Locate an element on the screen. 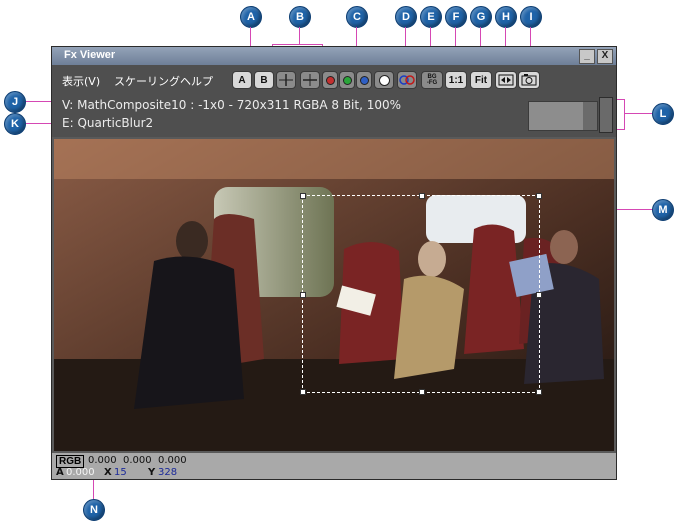 The width and height of the screenshot is (676, 524). alpha-channel-icon is located at coordinates (384, 80).